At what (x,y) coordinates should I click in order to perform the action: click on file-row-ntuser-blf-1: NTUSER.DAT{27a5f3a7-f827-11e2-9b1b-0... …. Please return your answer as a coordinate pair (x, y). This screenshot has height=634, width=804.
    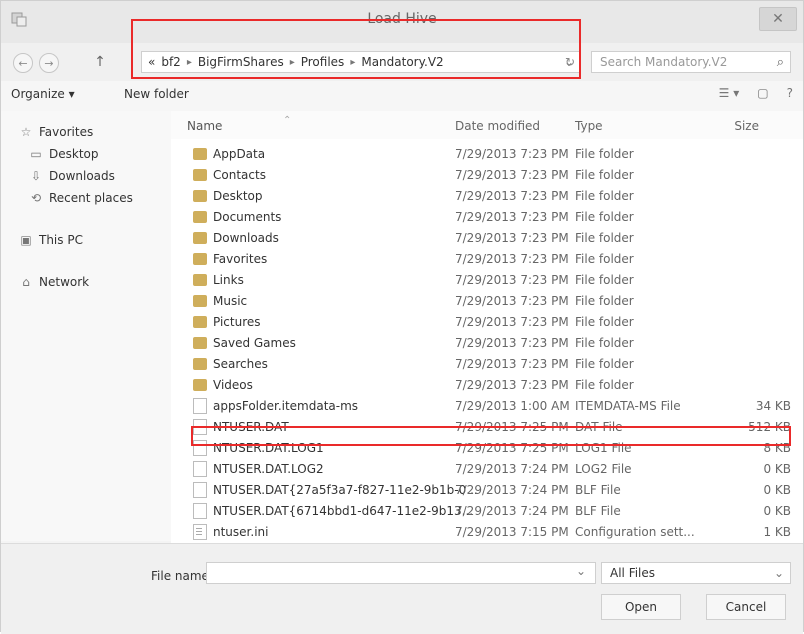
    Looking at the image, I should click on (487, 490).